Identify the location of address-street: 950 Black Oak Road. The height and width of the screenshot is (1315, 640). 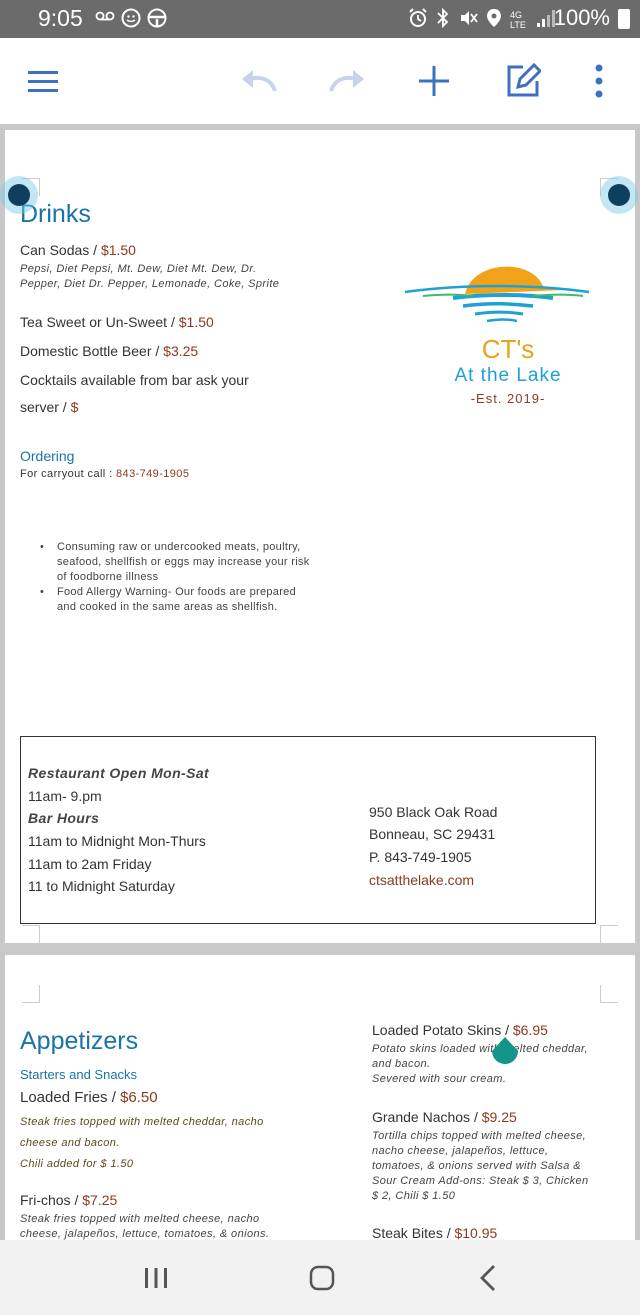
(433, 812).